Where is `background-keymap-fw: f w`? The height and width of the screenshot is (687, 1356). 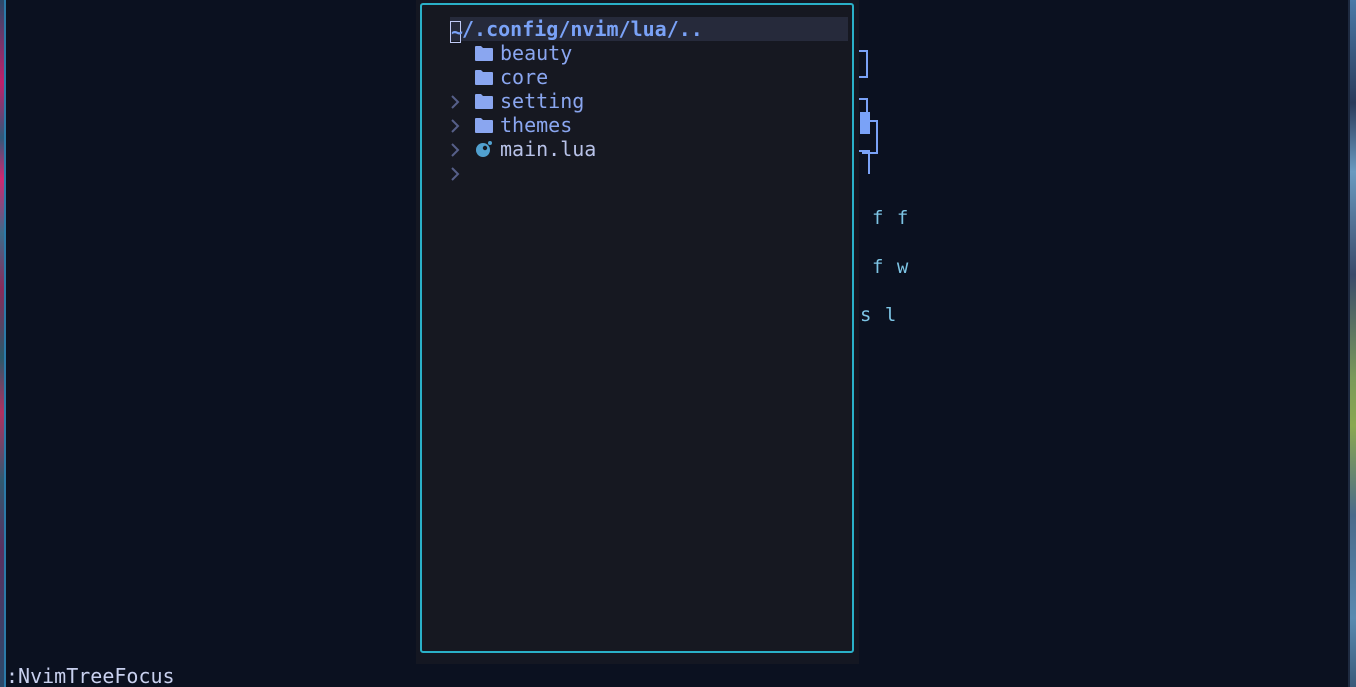
background-keymap-fw: f w is located at coordinates (891, 267).